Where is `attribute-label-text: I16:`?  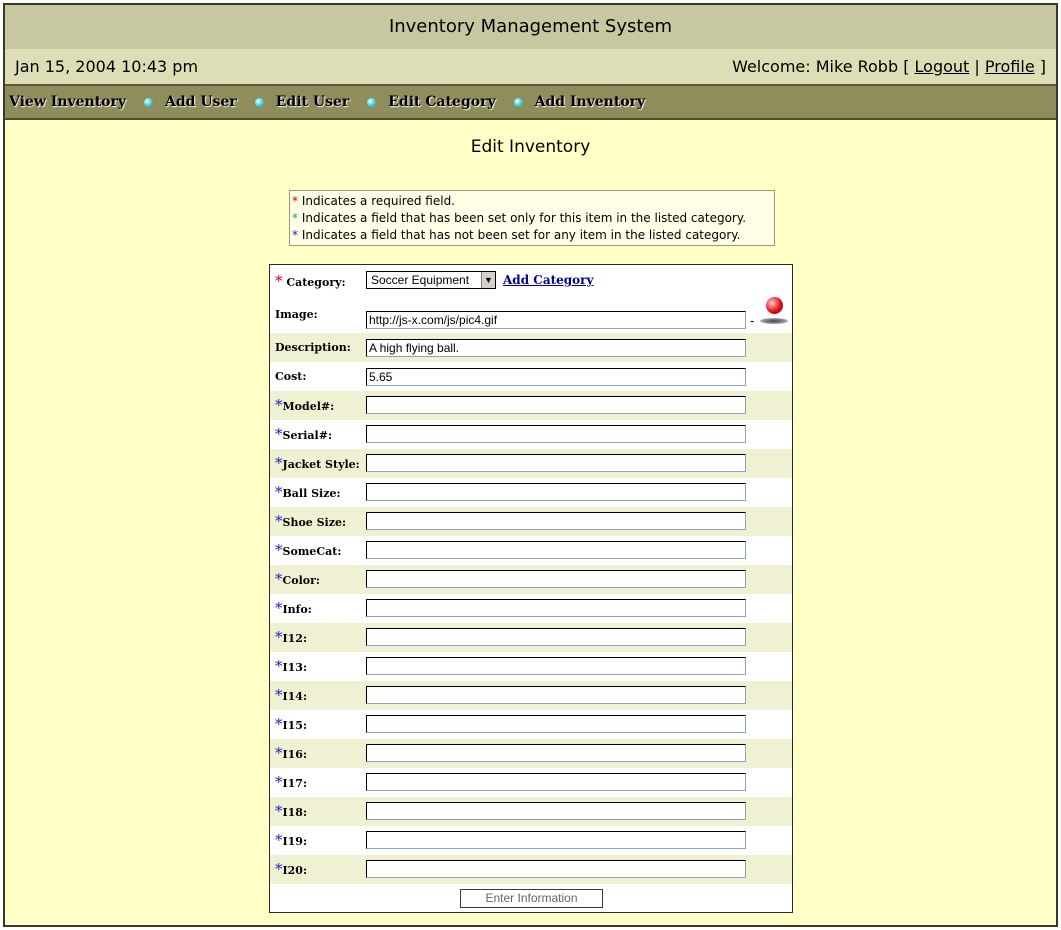 attribute-label-text: I16: is located at coordinates (295, 754).